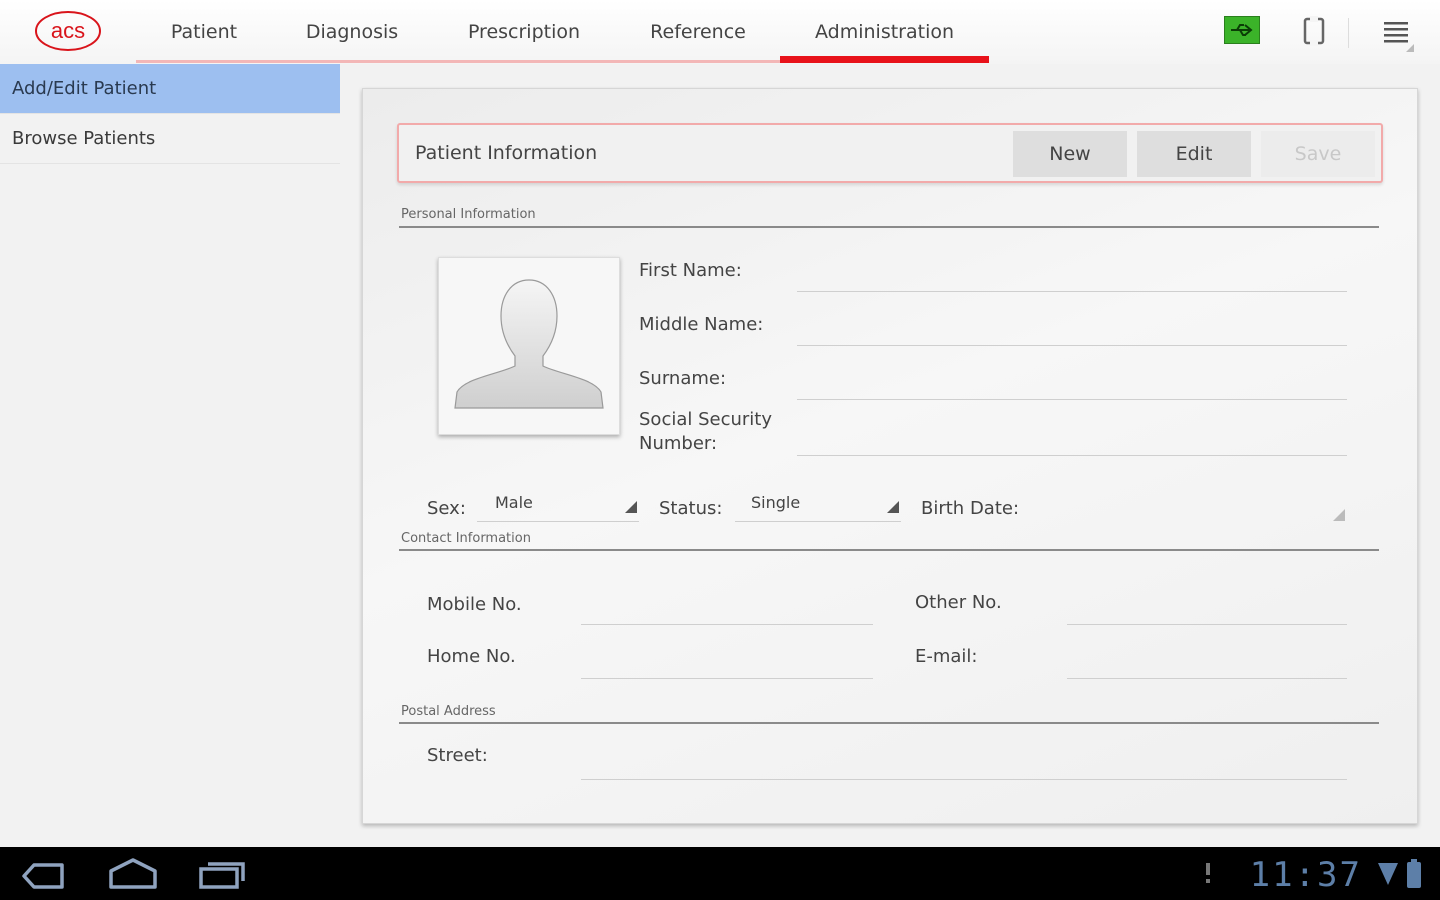 The height and width of the screenshot is (900, 1440). I want to click on tab-label: Reference, so click(698, 32).